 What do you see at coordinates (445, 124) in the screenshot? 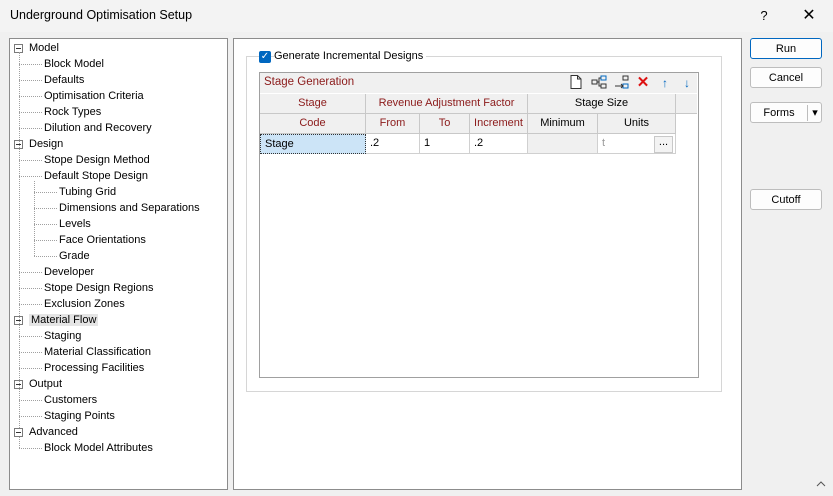
I see `header-to: To` at bounding box center [445, 124].